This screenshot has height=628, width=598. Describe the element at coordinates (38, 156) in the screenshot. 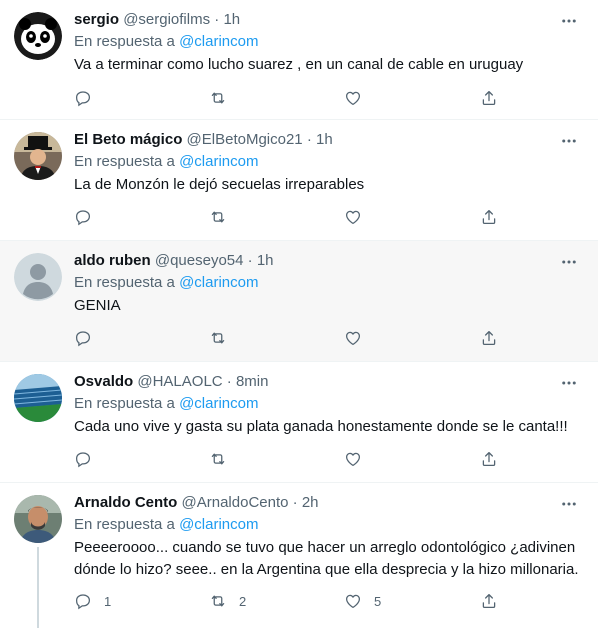

I see `tophat-avatar` at that location.